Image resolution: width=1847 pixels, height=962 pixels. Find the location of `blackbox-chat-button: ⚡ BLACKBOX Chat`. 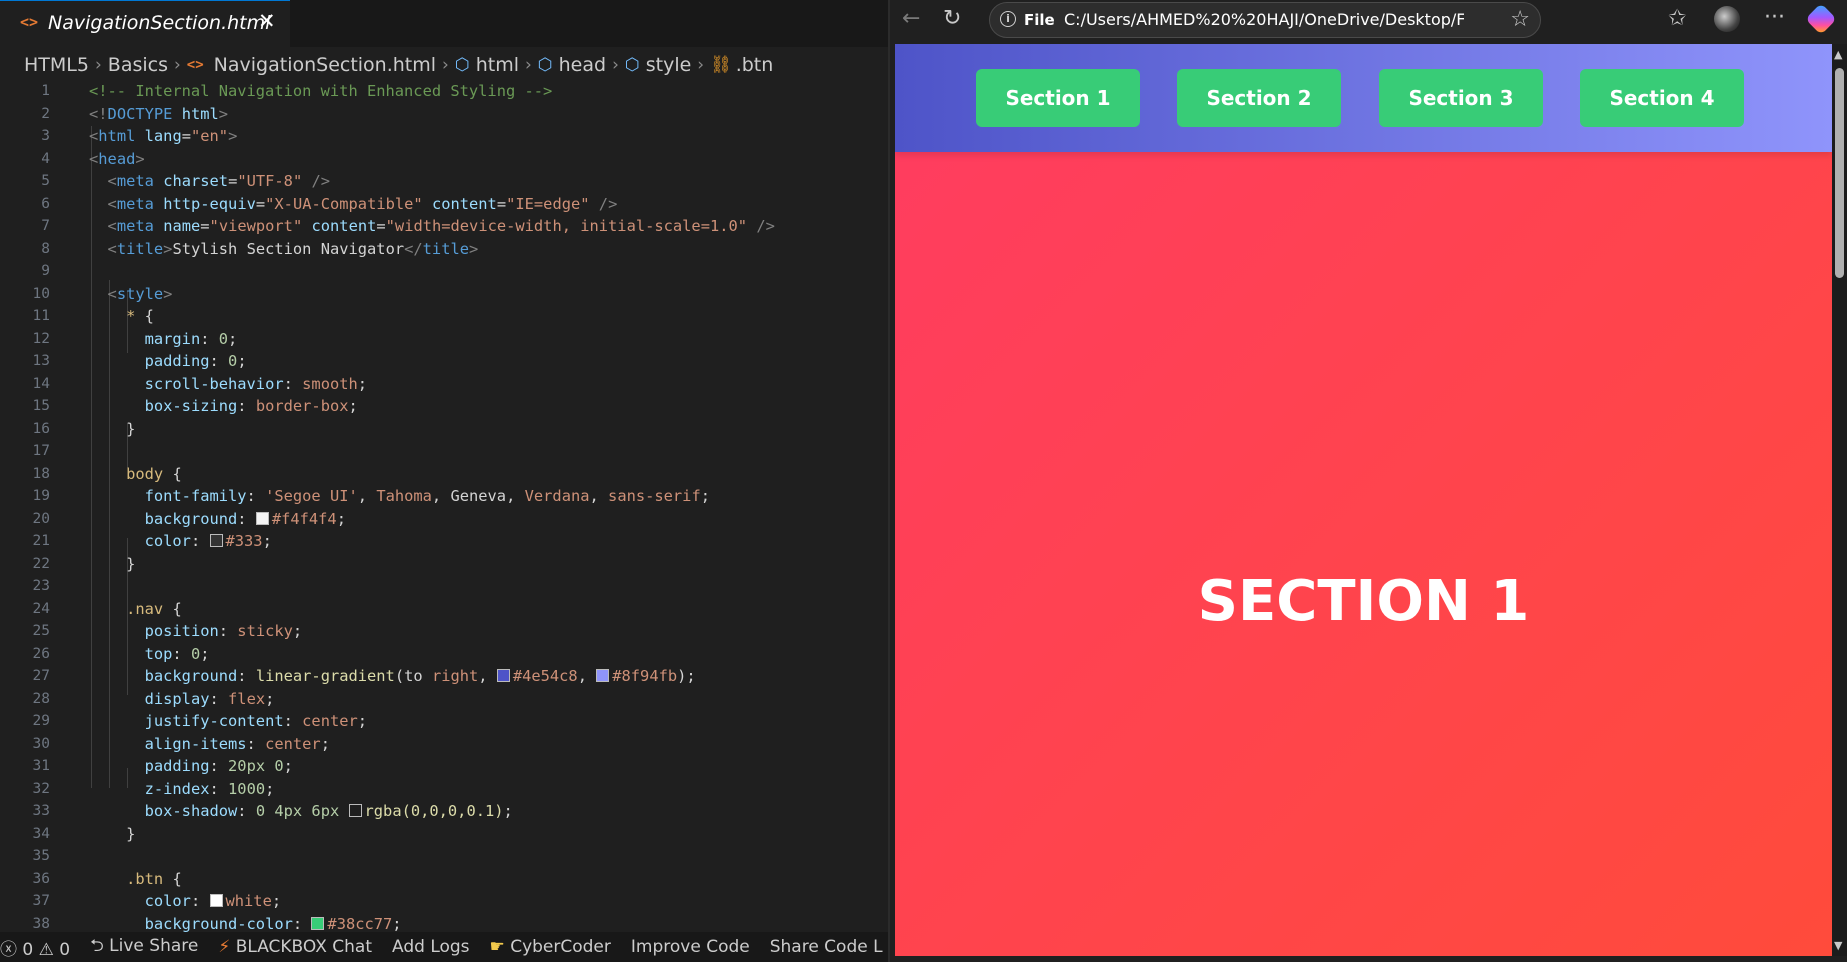

blackbox-chat-button: ⚡ BLACKBOX Chat is located at coordinates (295, 947).